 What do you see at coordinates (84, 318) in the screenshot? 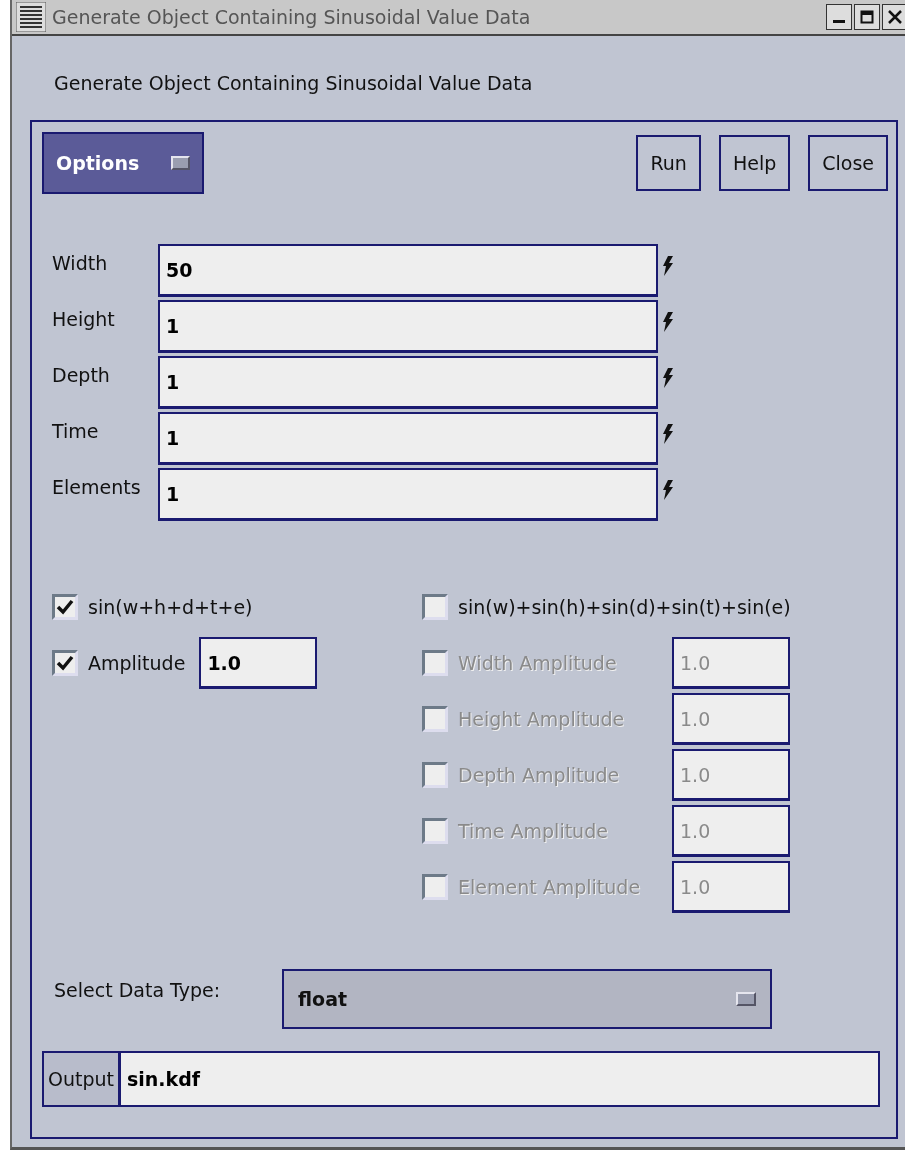
I see `field-label: Height` at bounding box center [84, 318].